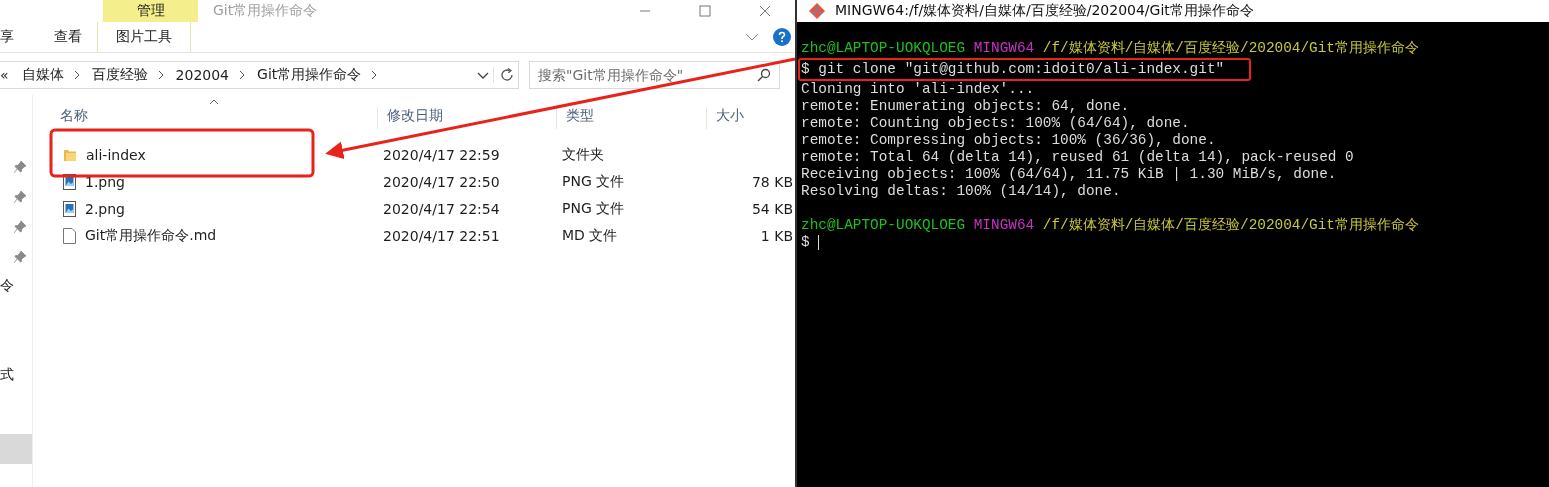  I want to click on file-name: Git常用操作命令.md, so click(151, 235).